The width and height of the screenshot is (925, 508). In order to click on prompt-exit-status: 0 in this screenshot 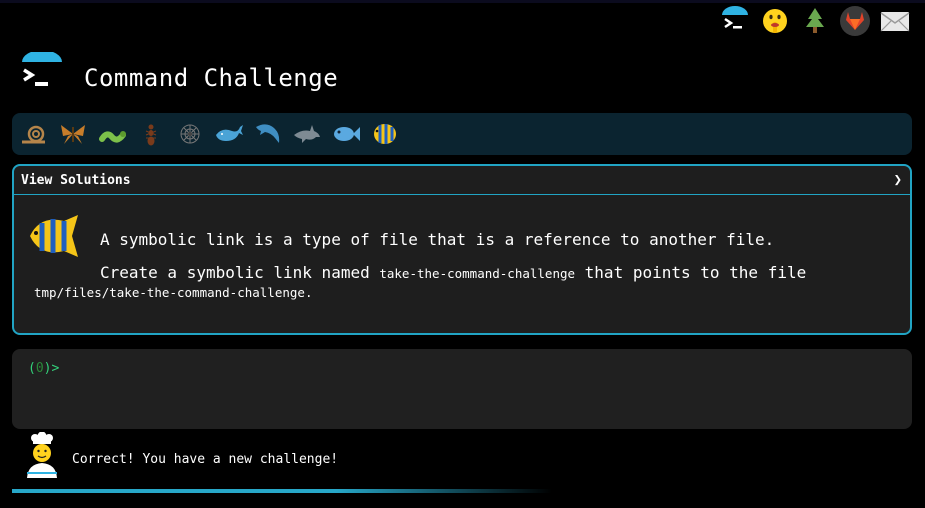, I will do `click(39, 368)`.